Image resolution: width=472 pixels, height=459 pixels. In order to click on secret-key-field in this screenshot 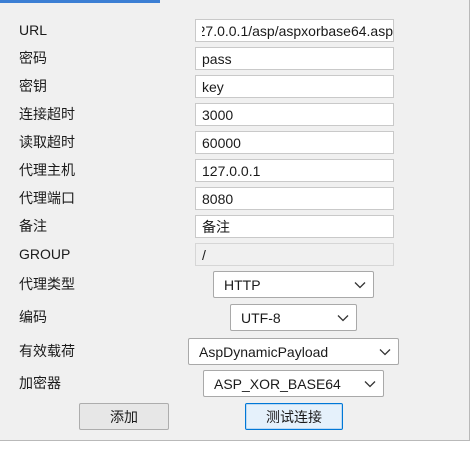, I will do `click(294, 86)`.